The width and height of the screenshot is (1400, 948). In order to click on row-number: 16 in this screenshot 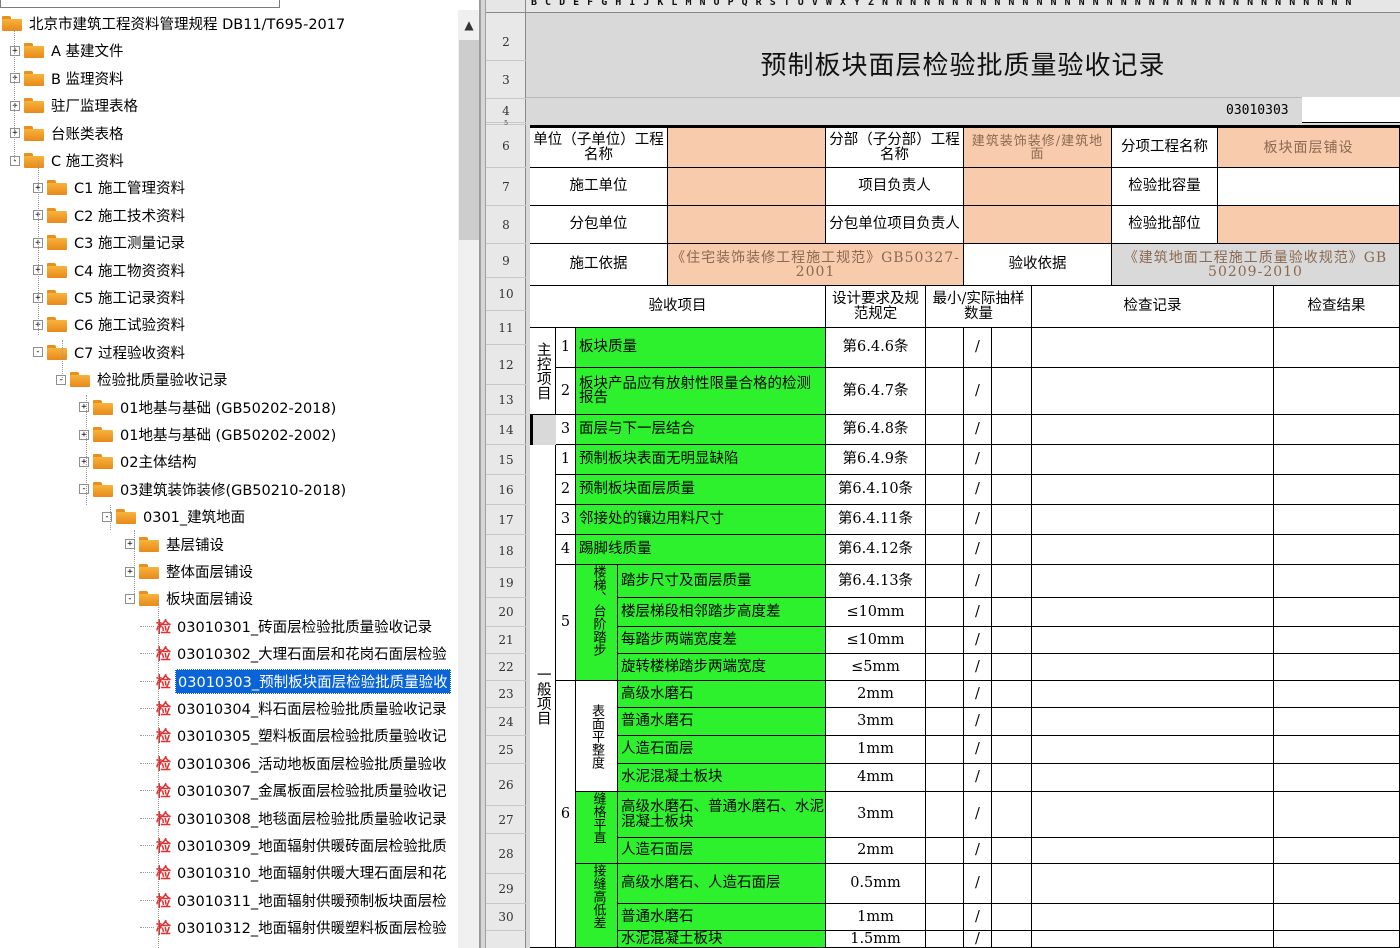, I will do `click(506, 490)`.